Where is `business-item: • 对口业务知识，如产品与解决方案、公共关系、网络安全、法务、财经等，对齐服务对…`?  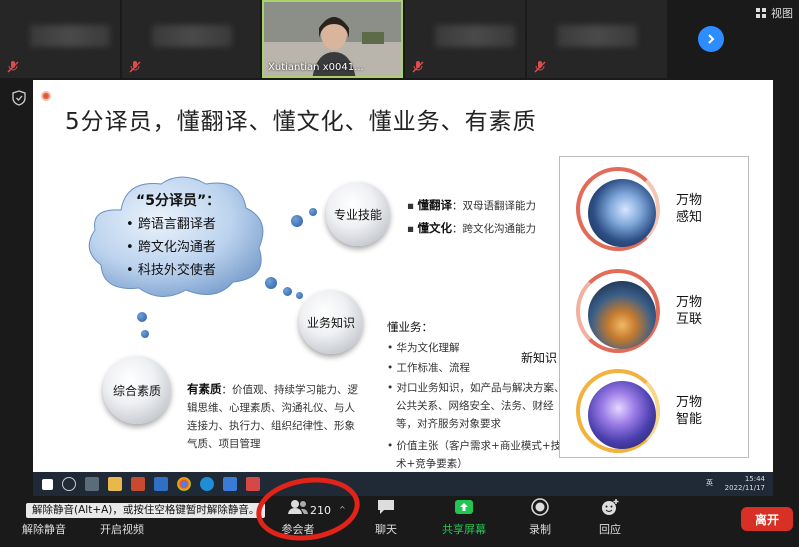 business-item: • 对口业务知识，如产品与解决方案、公共关系、网络安全、法务、财经等，对齐服务对… is located at coordinates (476, 406).